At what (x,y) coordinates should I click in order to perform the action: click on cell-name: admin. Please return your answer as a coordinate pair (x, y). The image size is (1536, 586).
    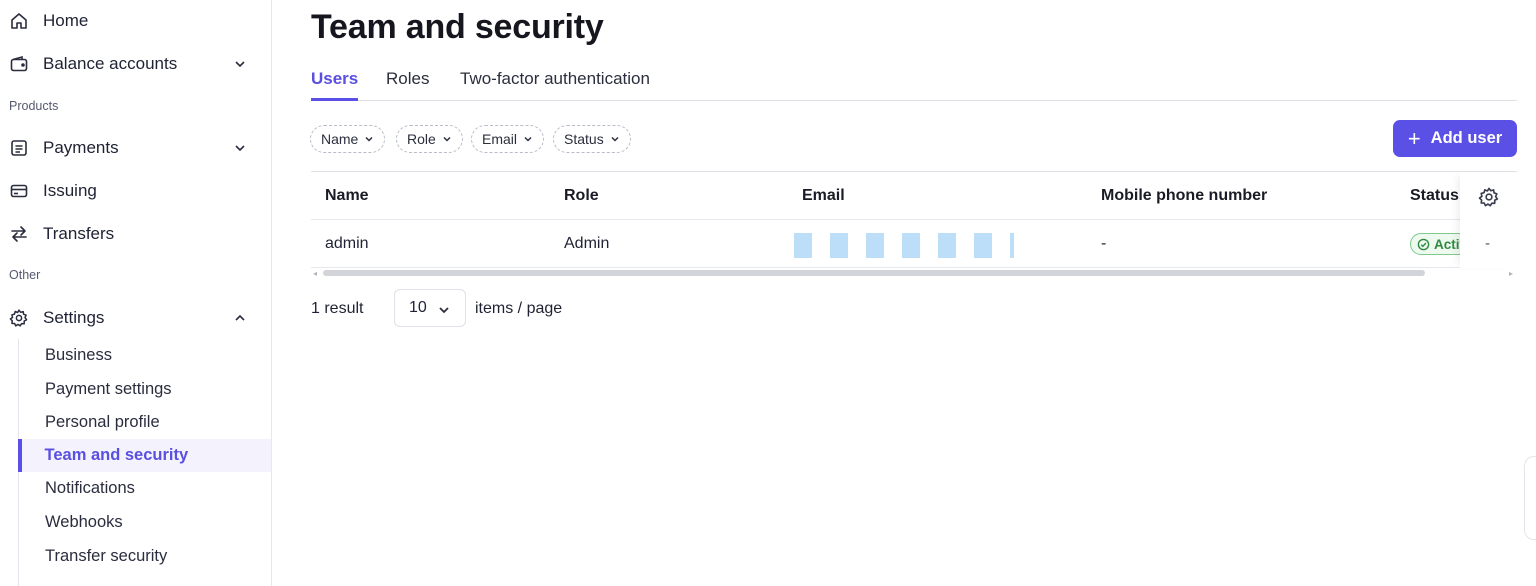
    Looking at the image, I should click on (347, 243).